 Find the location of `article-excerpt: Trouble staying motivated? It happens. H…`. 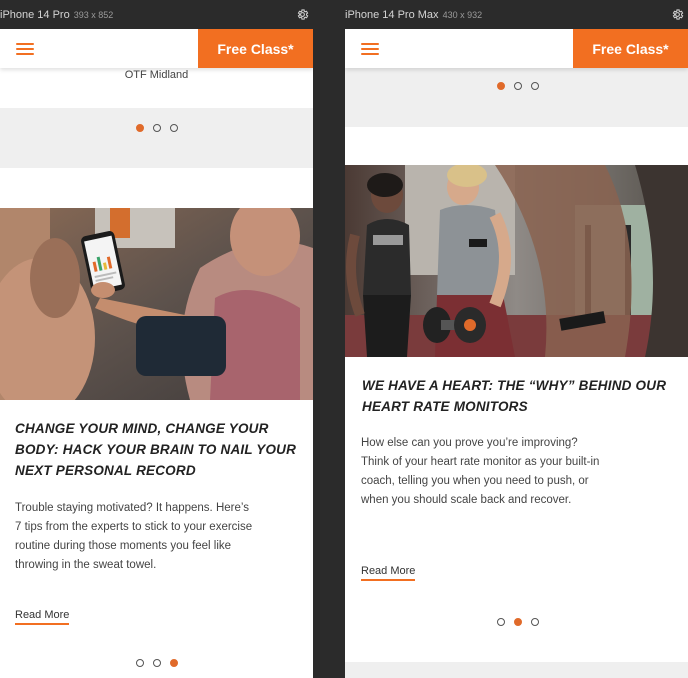

article-excerpt: Trouble staying motivated? It happens. H… is located at coordinates (134, 536).